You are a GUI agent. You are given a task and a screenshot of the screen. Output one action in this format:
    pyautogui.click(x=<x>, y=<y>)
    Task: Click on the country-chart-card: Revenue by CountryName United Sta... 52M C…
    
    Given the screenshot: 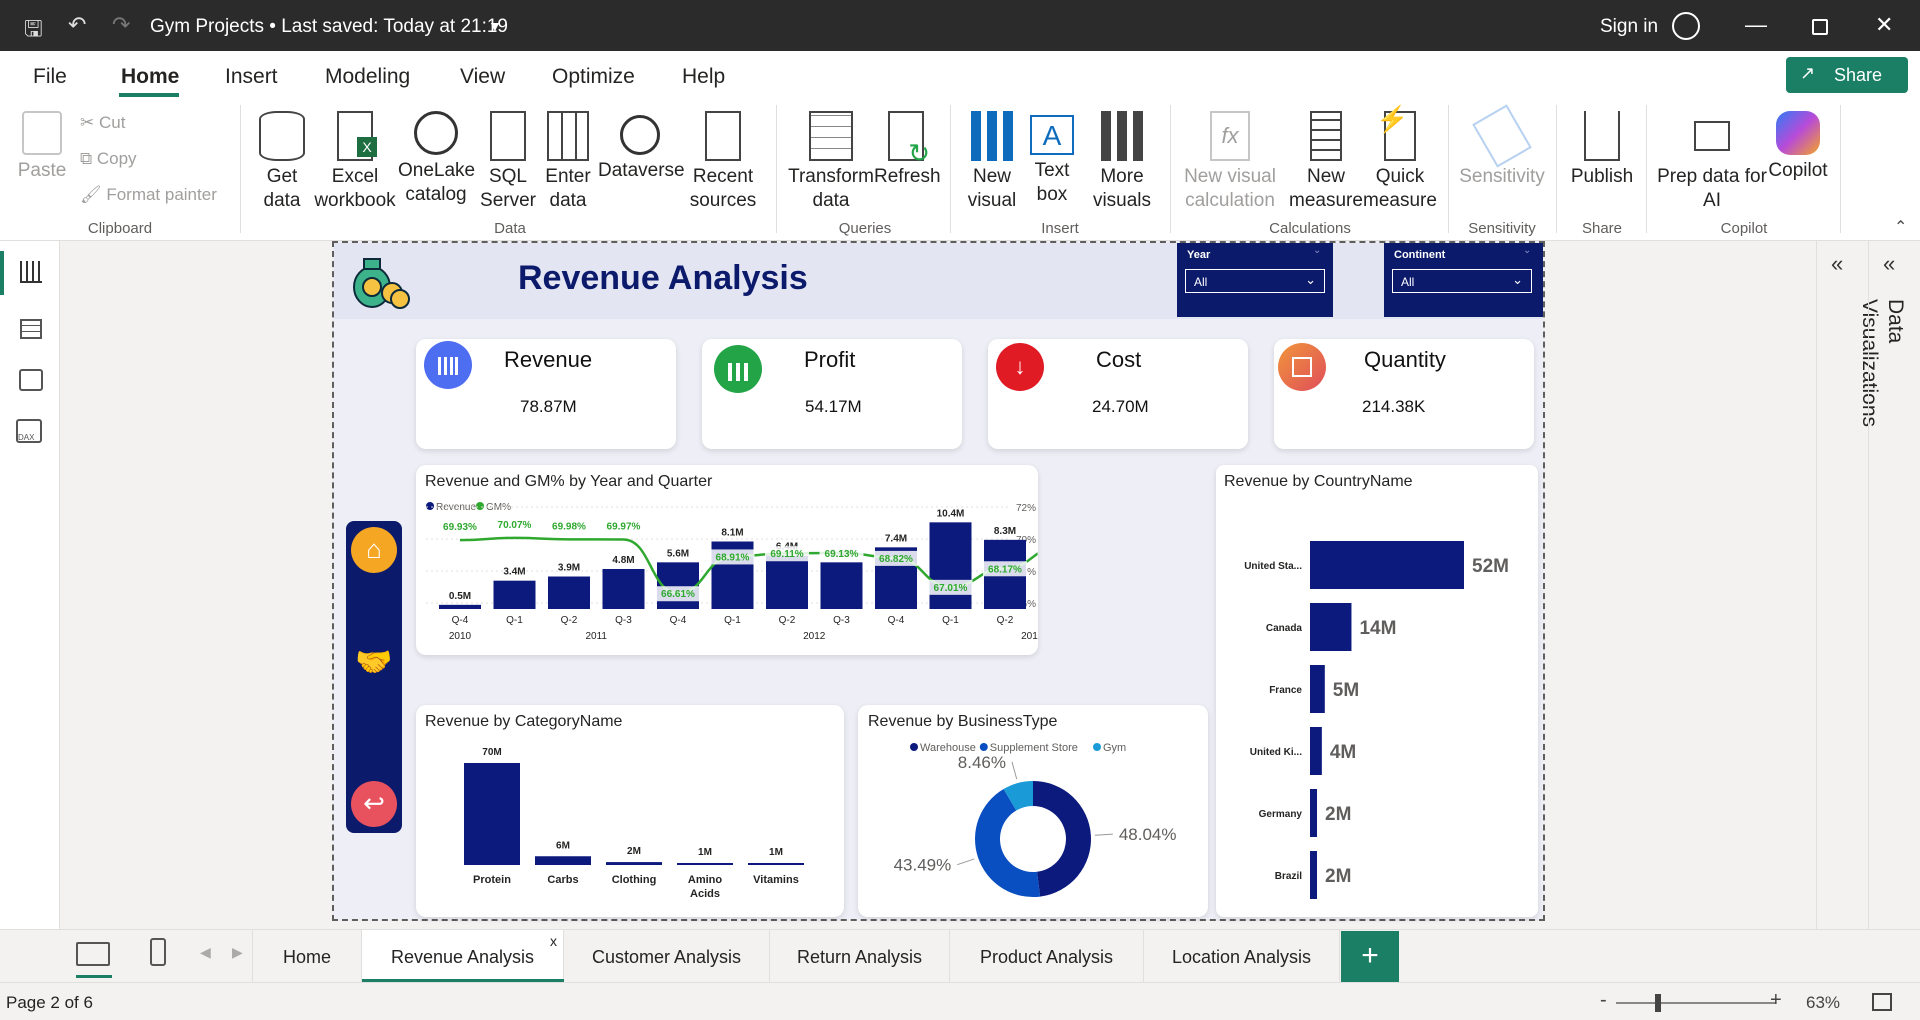 What is the action you would take?
    pyautogui.click(x=1377, y=691)
    